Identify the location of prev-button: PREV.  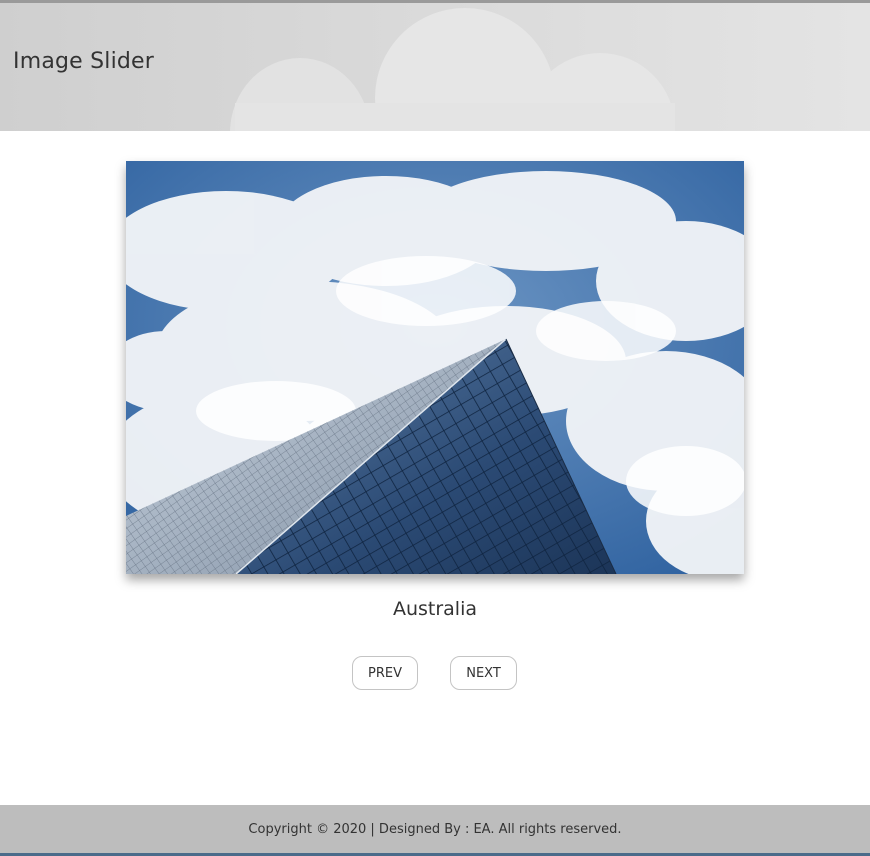
(385, 673).